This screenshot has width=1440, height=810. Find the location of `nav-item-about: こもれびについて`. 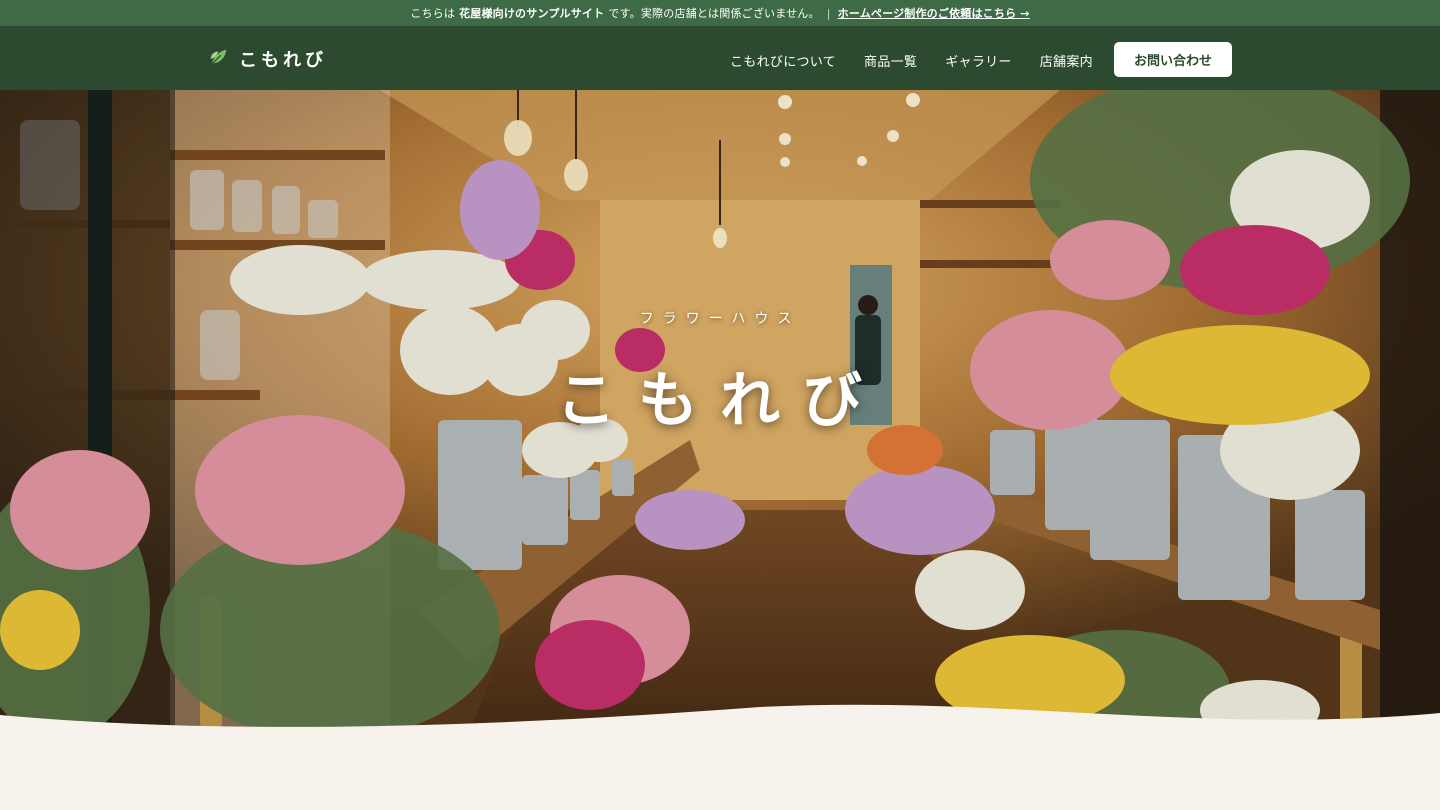

nav-item-about: こもれびについて is located at coordinates (783, 60).